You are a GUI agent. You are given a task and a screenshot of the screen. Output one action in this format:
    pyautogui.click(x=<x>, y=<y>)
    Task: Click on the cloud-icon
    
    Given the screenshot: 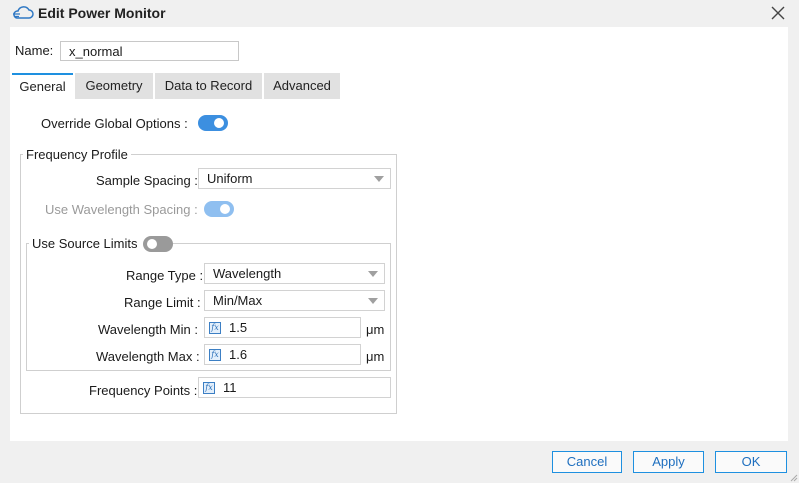 What is the action you would take?
    pyautogui.click(x=23, y=12)
    